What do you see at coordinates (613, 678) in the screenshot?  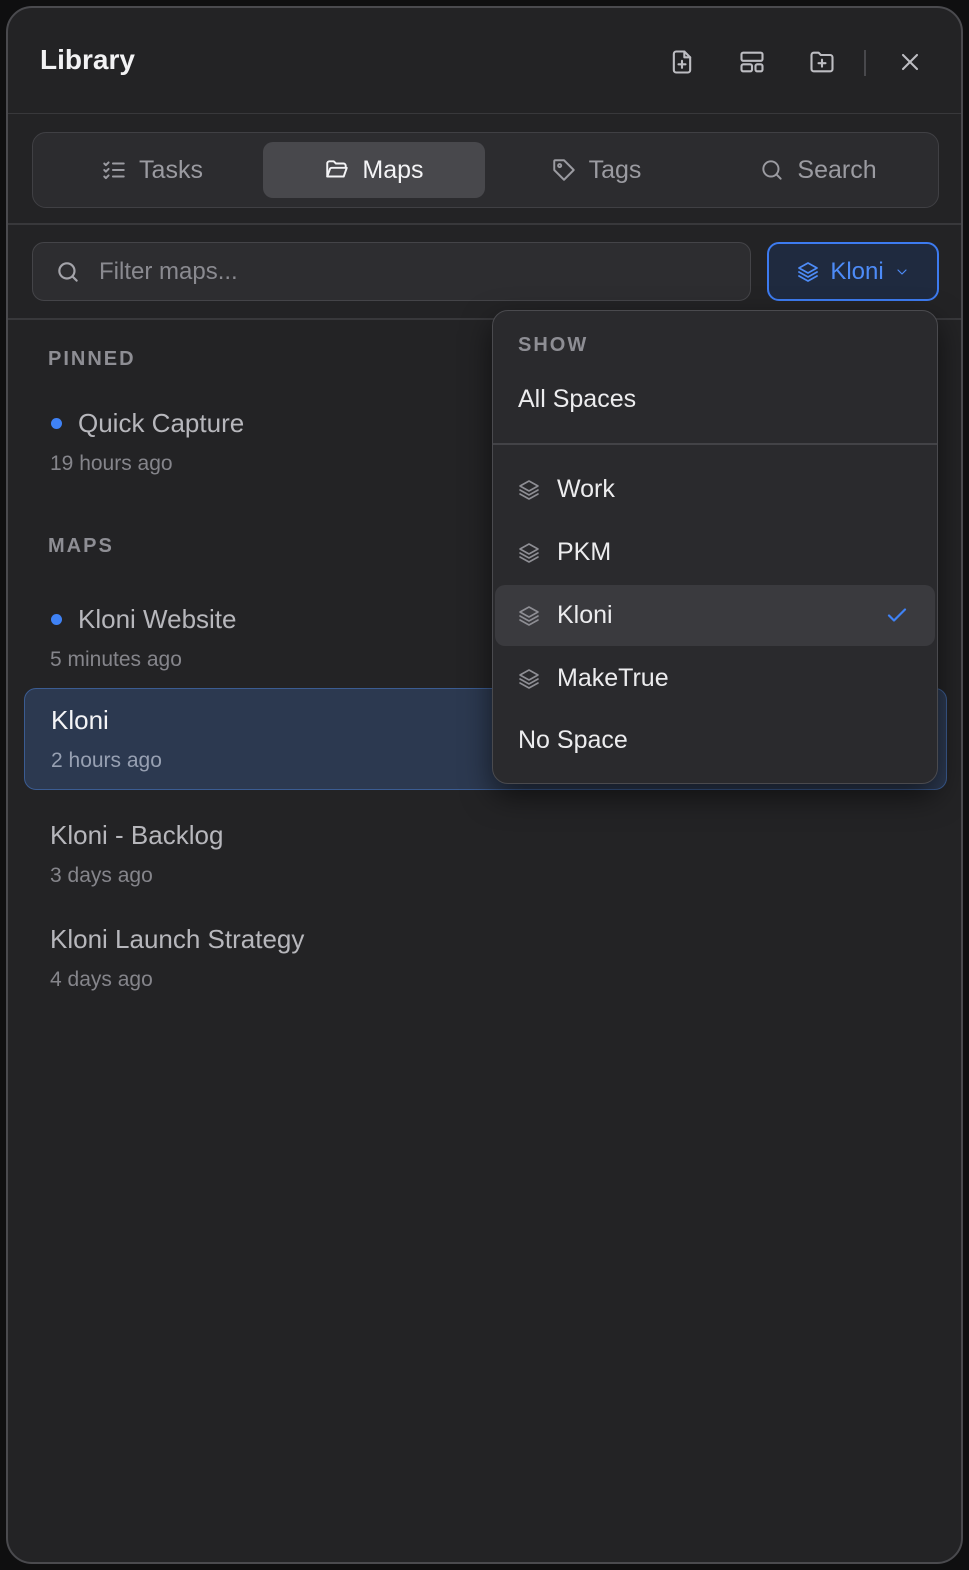 I see `space-option-label: MakeTrue` at bounding box center [613, 678].